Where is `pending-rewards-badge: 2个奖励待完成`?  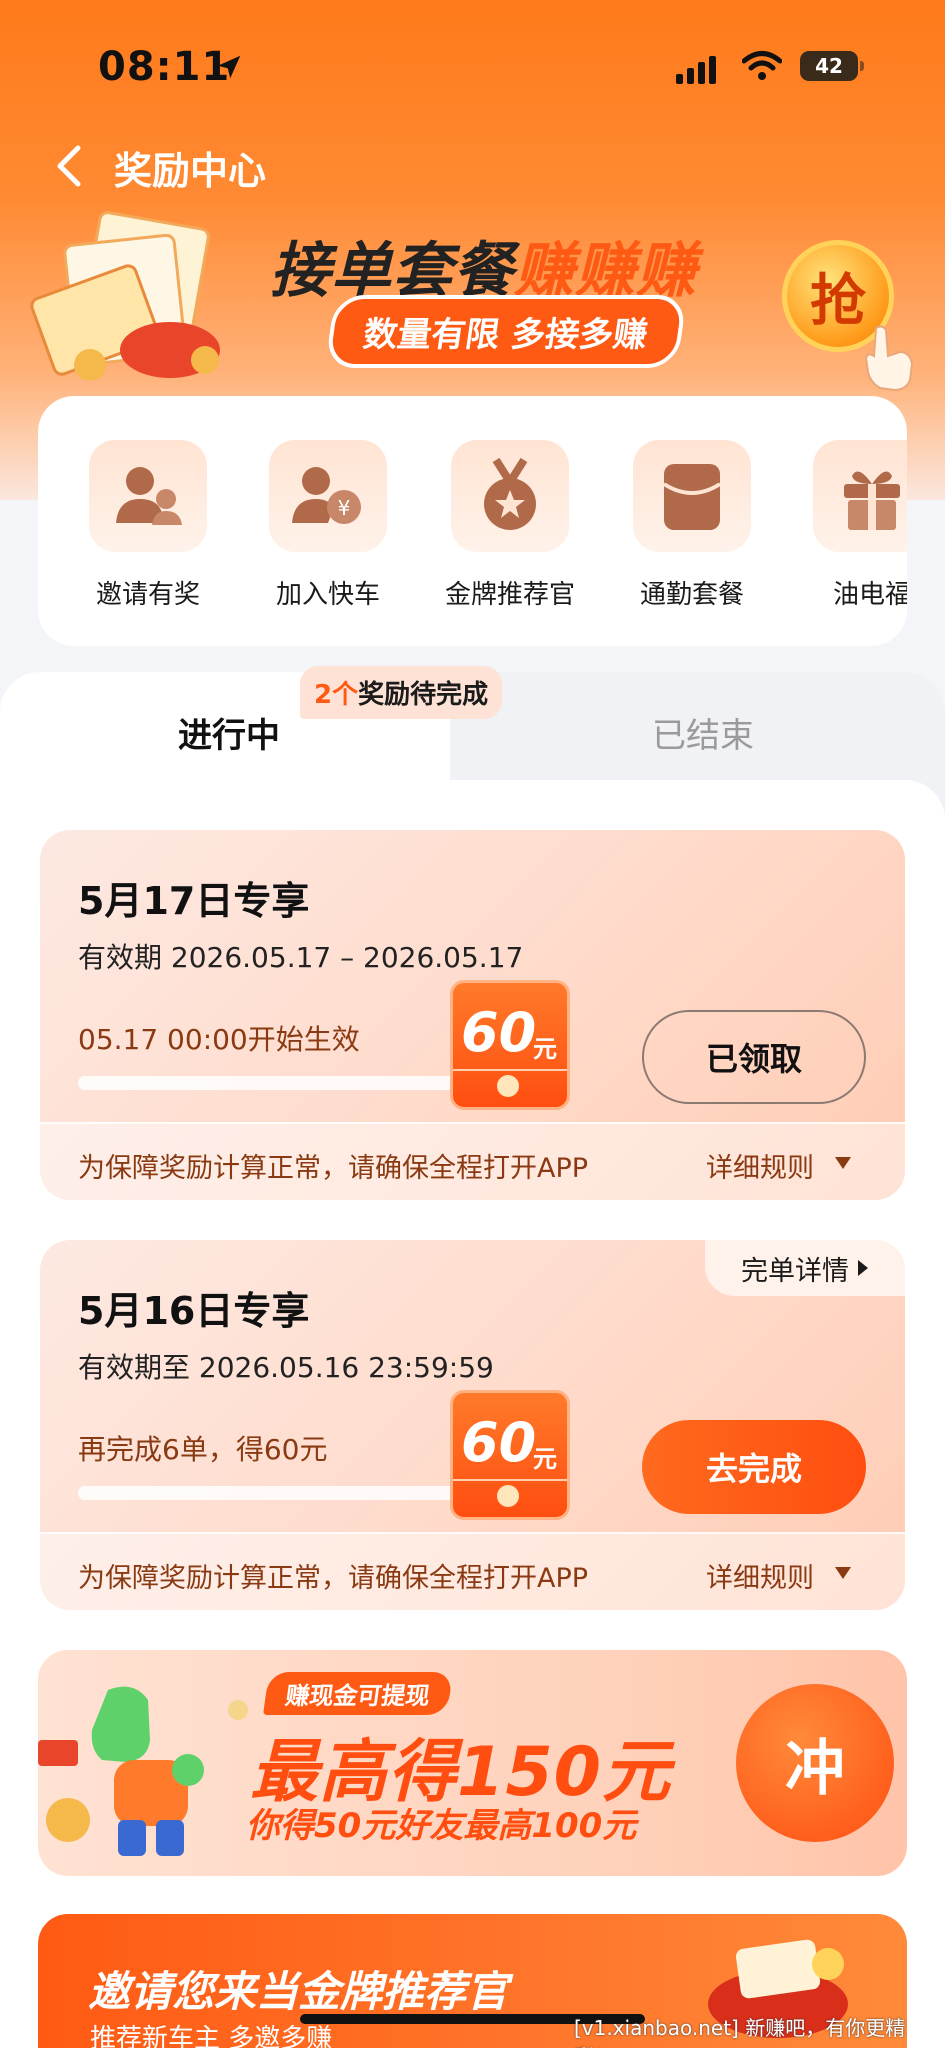
pending-rewards-badge: 2个奖励待完成 is located at coordinates (401, 692).